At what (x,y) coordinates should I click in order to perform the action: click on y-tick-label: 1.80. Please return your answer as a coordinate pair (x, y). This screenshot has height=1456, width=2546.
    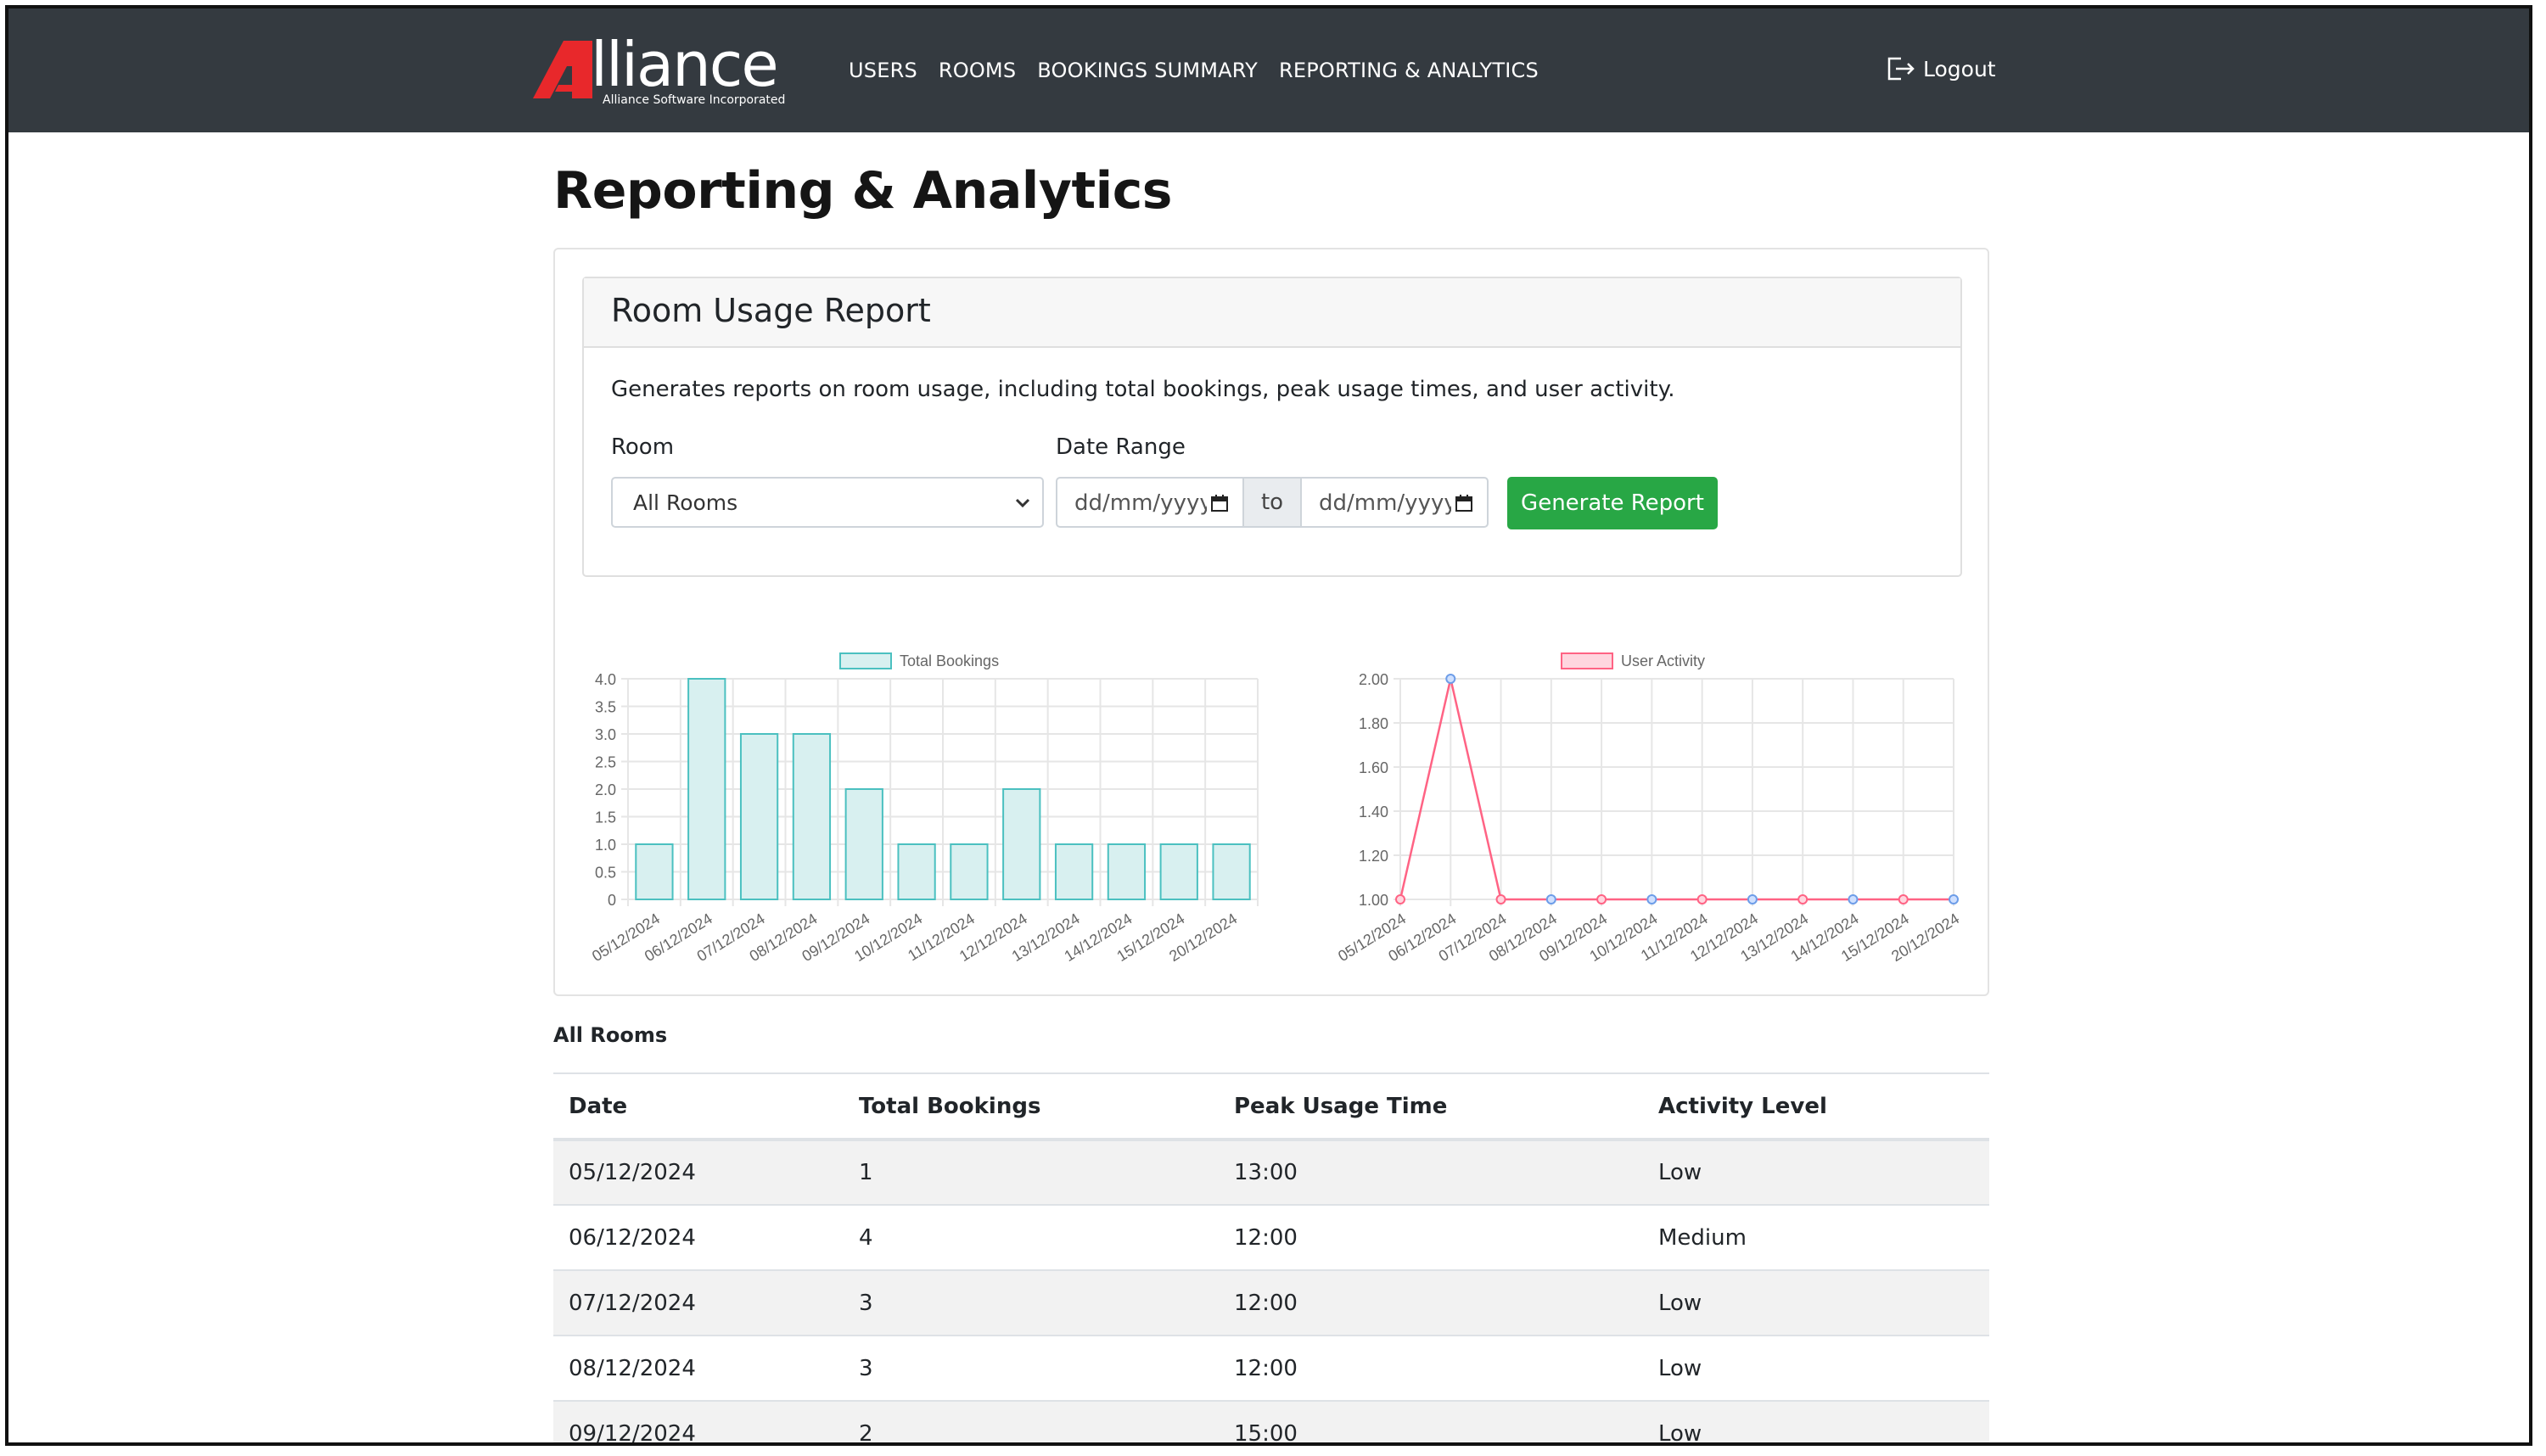
    Looking at the image, I should click on (1373, 723).